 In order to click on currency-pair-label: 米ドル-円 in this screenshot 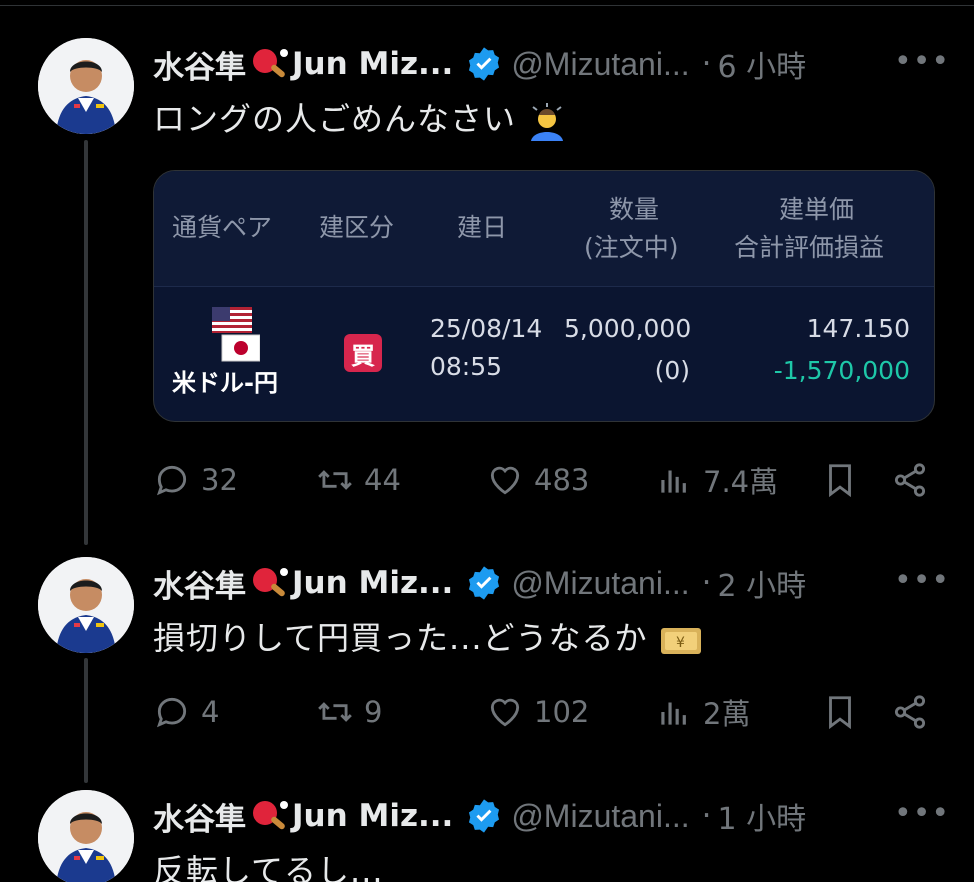, I will do `click(225, 383)`.